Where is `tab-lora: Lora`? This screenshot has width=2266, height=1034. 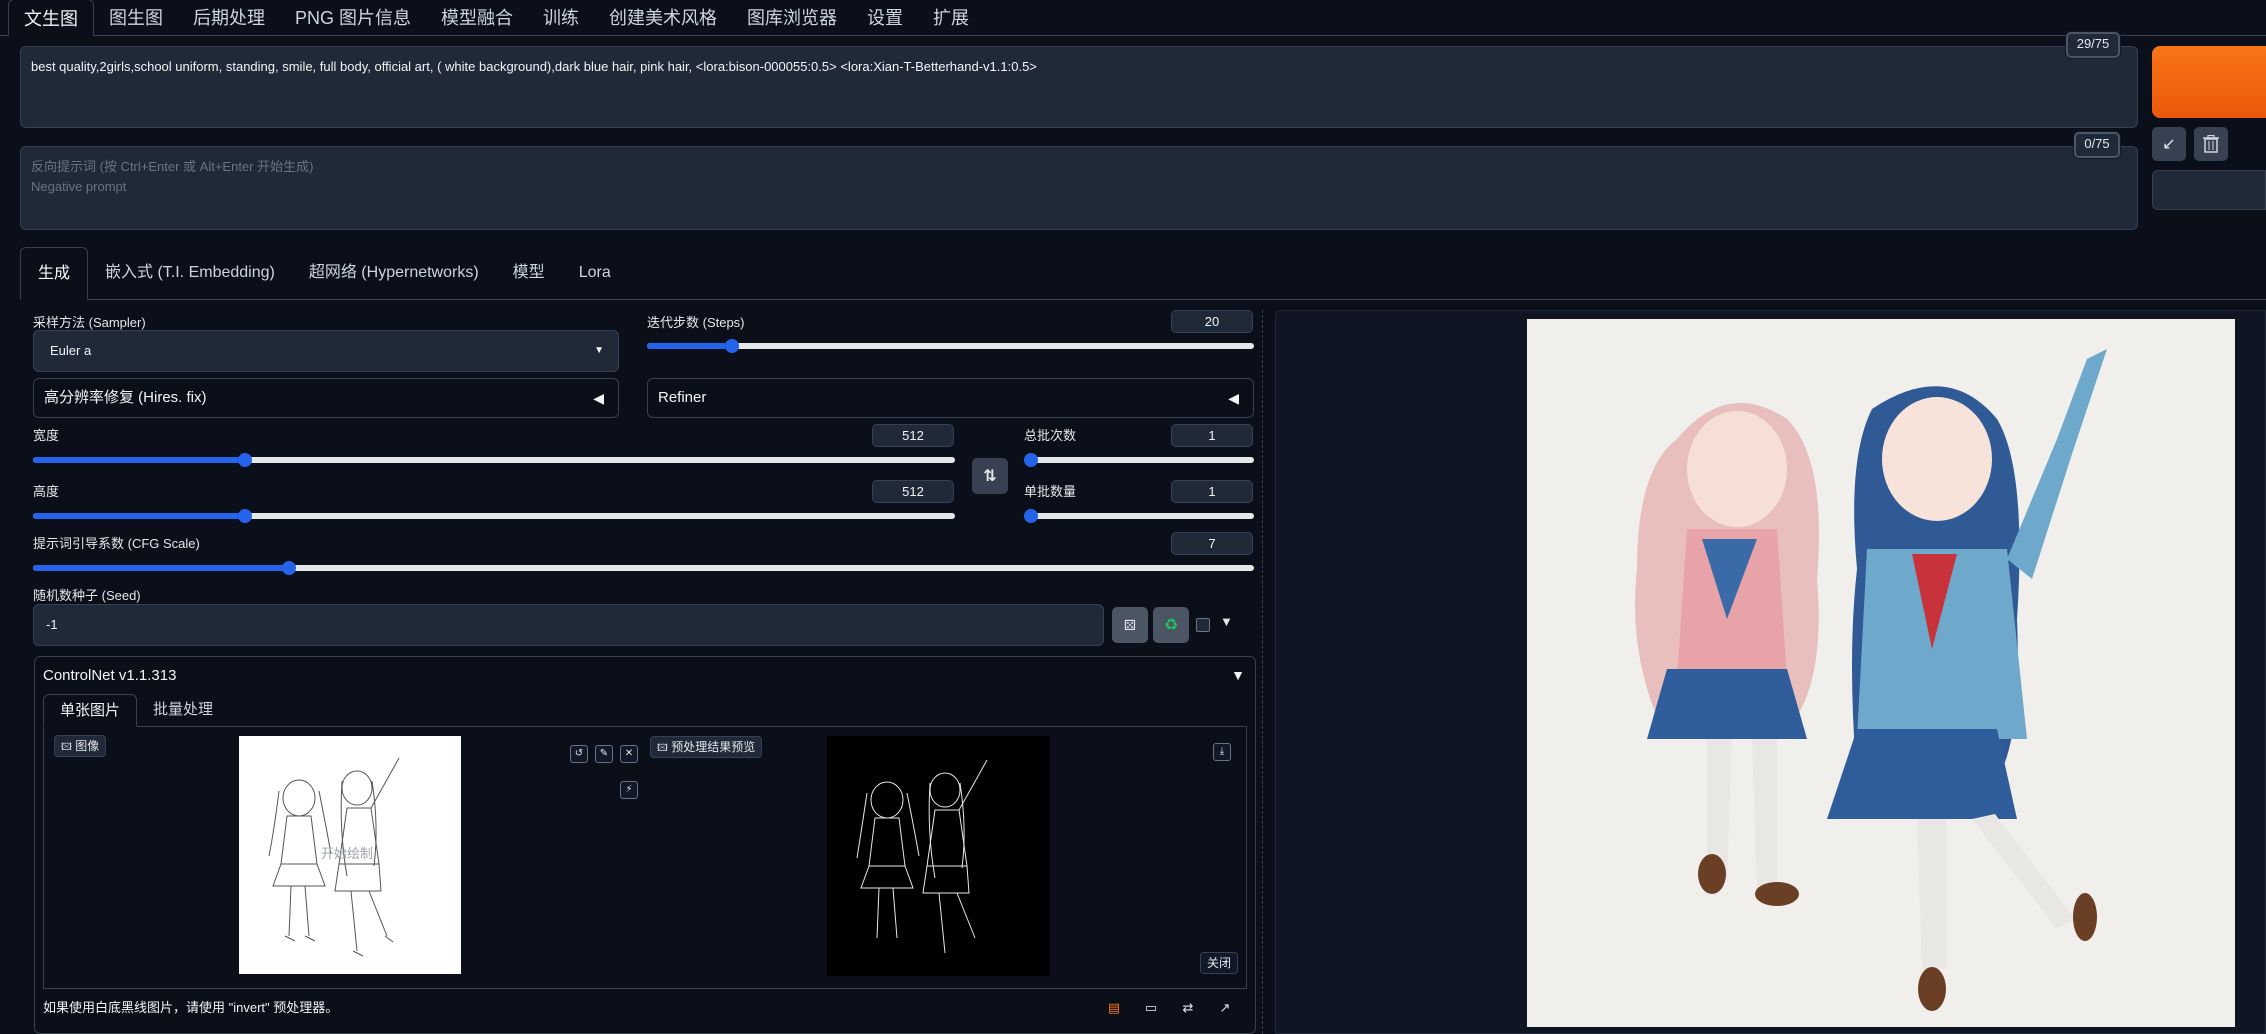 tab-lora: Lora is located at coordinates (595, 273).